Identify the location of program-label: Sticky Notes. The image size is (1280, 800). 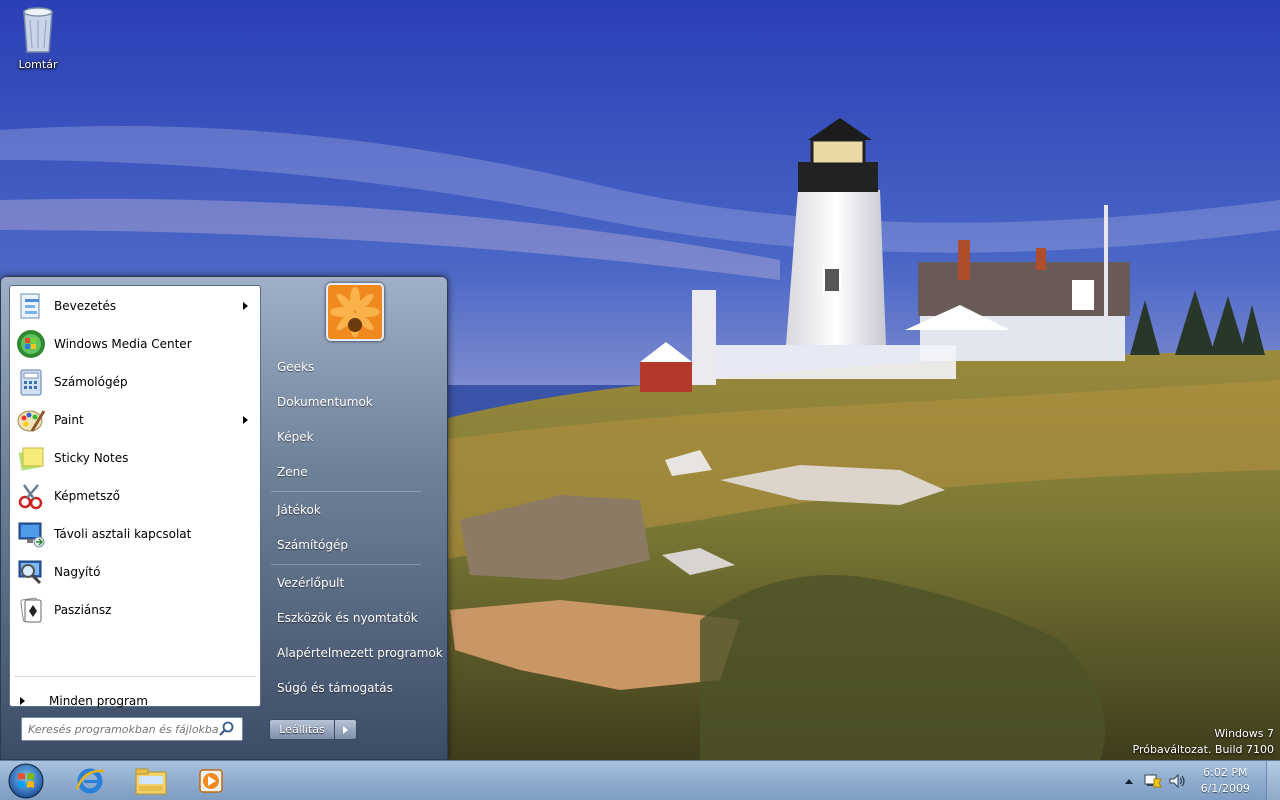
(91, 458).